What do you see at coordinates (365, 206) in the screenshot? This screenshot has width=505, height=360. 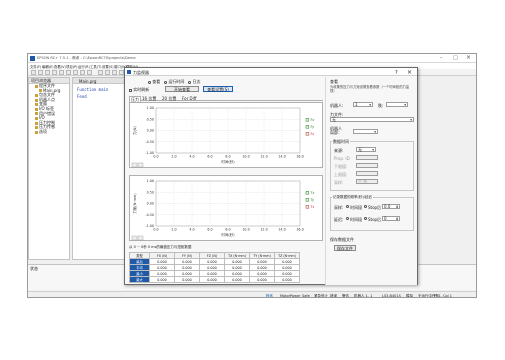 I see `sample-stop-radio` at bounding box center [365, 206].